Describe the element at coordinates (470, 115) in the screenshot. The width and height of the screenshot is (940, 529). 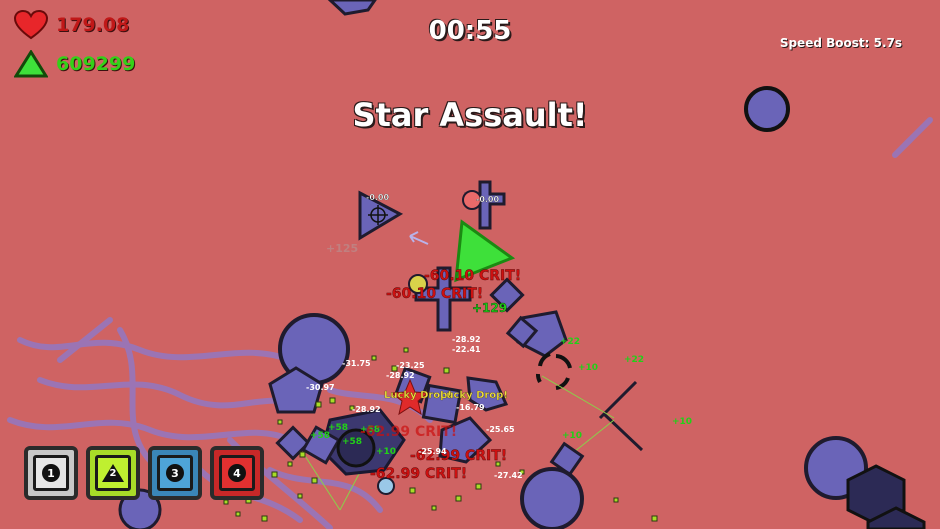
I see `wave-announcement: Star Assault!` at that location.